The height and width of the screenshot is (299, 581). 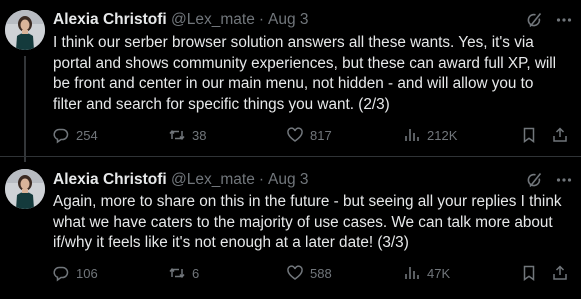 What do you see at coordinates (442, 135) in the screenshot?
I see `views-count: 212K` at bounding box center [442, 135].